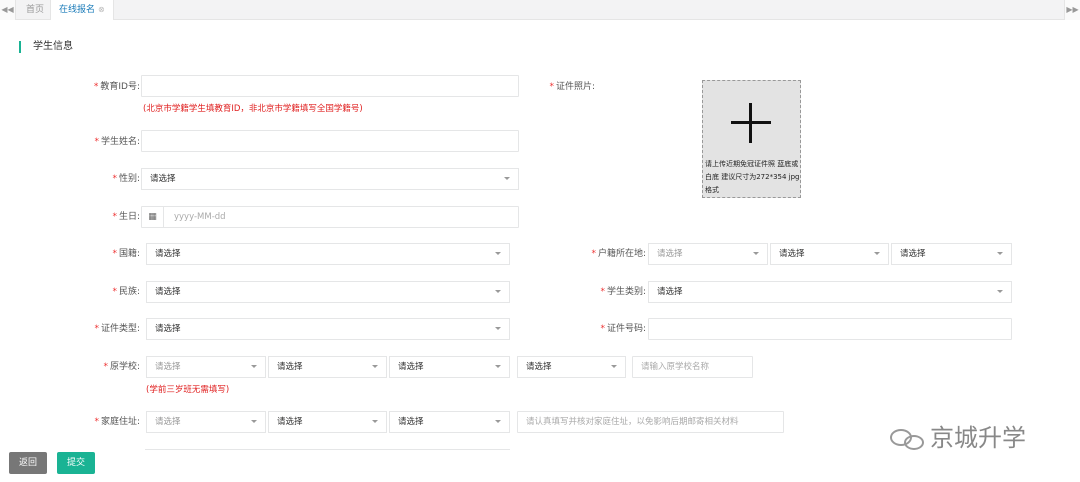  I want to click on tab-close-icon: ⊗, so click(101, 9).